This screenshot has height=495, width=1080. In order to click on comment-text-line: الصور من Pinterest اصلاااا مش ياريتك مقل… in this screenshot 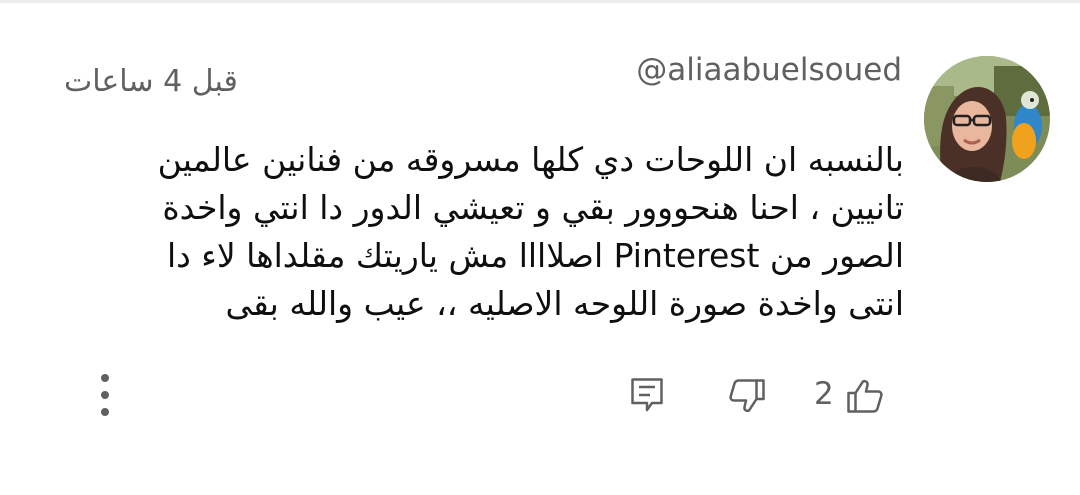, I will do `click(535, 255)`.